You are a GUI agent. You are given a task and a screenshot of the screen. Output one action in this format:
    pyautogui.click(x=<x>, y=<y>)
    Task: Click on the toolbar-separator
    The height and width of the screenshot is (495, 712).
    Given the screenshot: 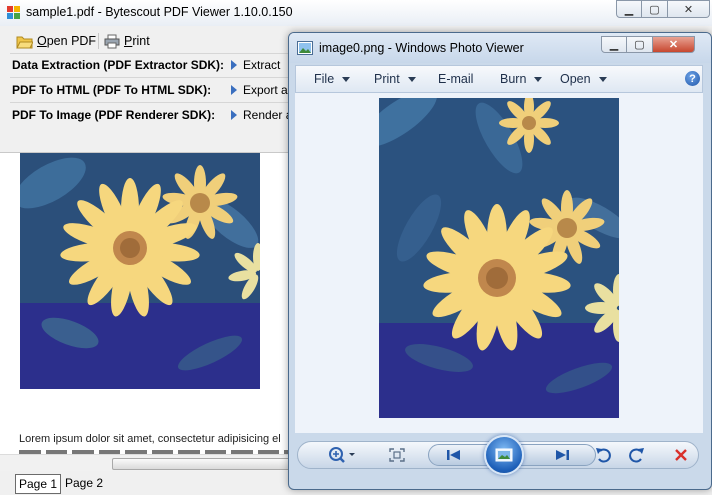 What is the action you would take?
    pyautogui.click(x=98, y=41)
    